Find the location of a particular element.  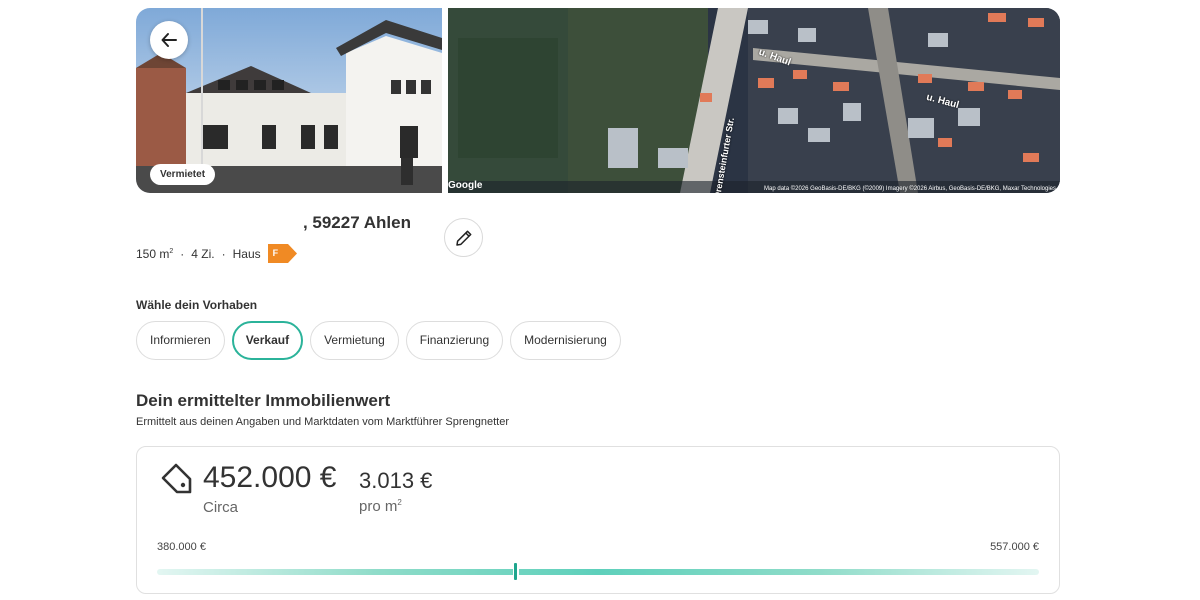

valuation-heading: Dein ermittelter Immobilienwert is located at coordinates (263, 400).